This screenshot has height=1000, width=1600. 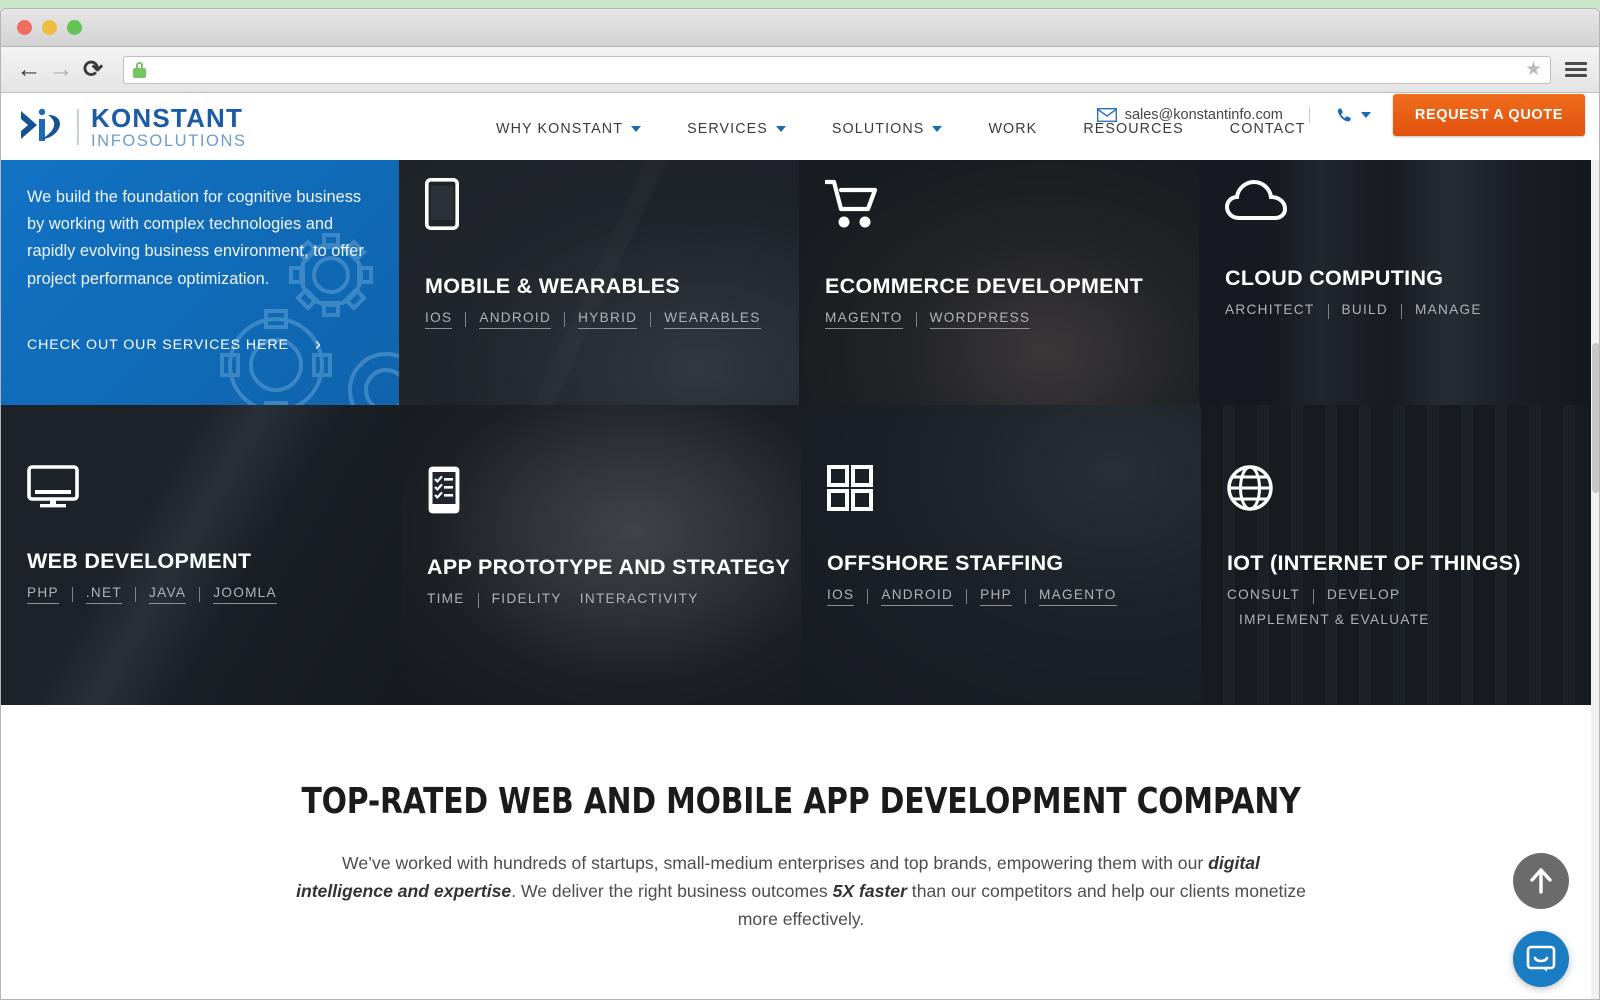 I want to click on close-window-button, so click(x=24, y=27).